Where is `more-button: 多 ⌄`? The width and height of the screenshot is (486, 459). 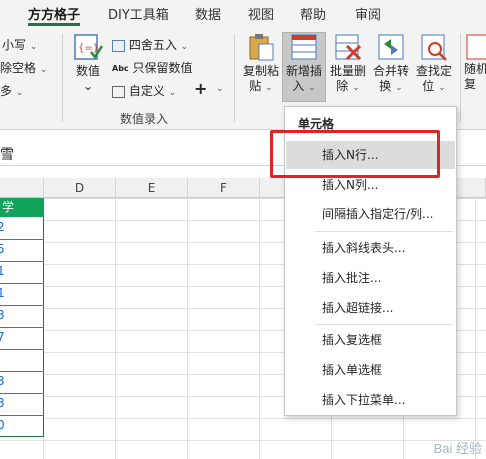 more-button: 多 ⌄ is located at coordinates (11, 90).